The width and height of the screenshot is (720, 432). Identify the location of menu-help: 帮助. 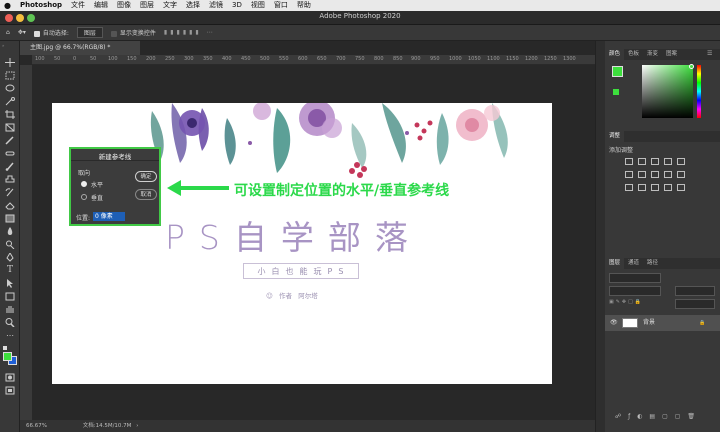
(304, 5).